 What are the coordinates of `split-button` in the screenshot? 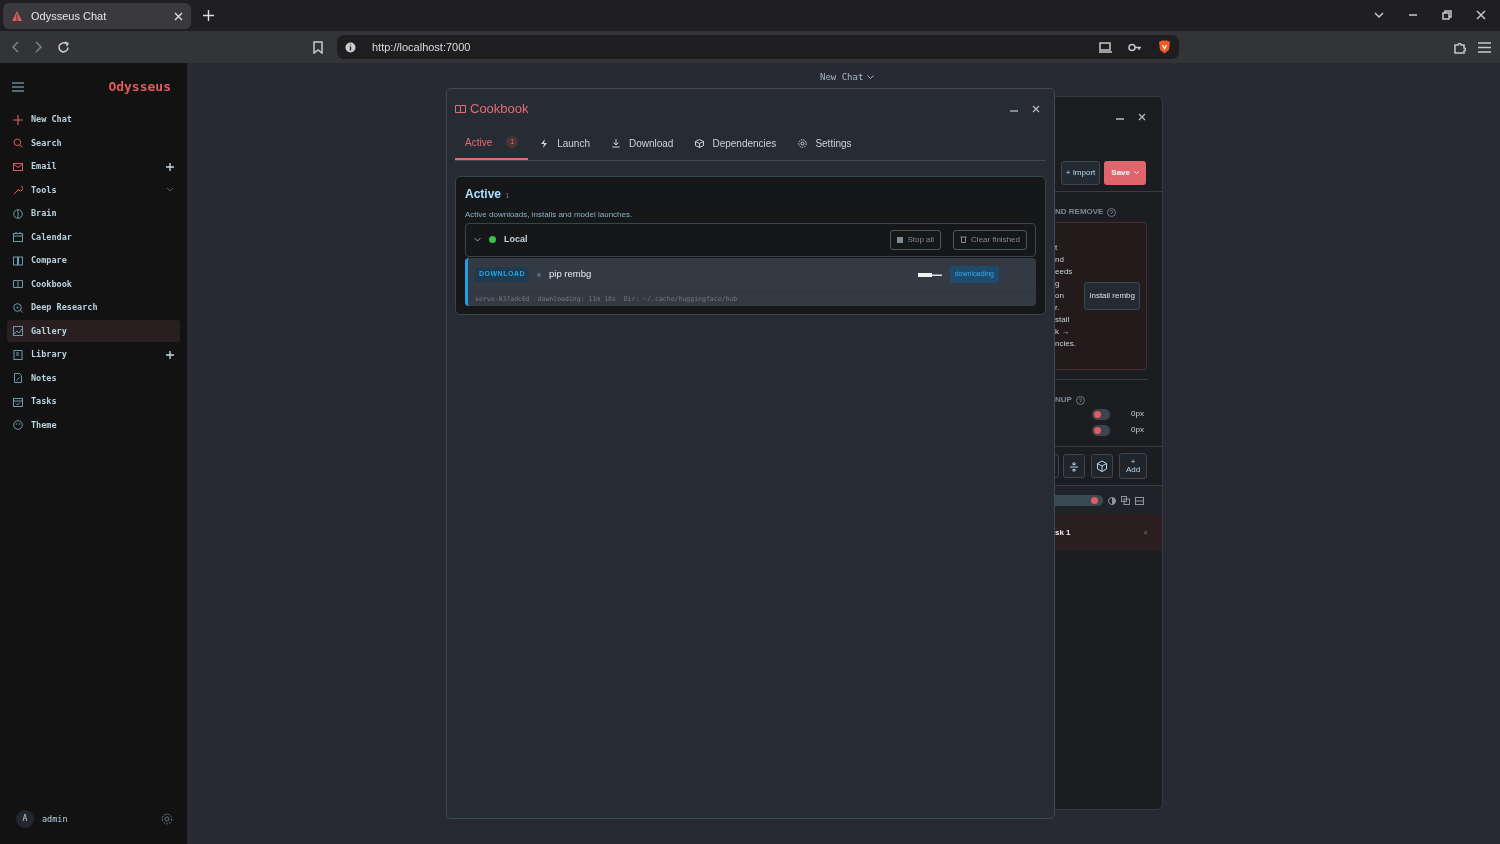 It's located at (1073, 466).